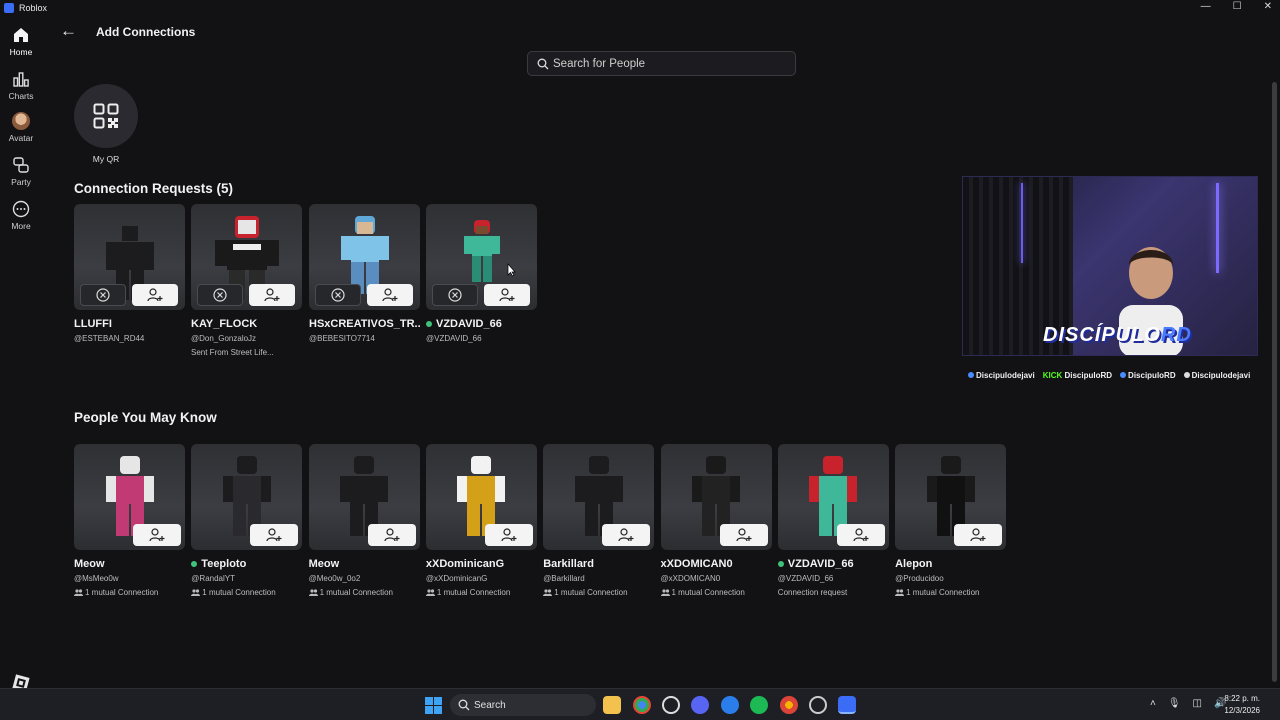  Describe the element at coordinates (1117, 335) in the screenshot. I see `stream-banner: DISCÍPULORD` at that location.